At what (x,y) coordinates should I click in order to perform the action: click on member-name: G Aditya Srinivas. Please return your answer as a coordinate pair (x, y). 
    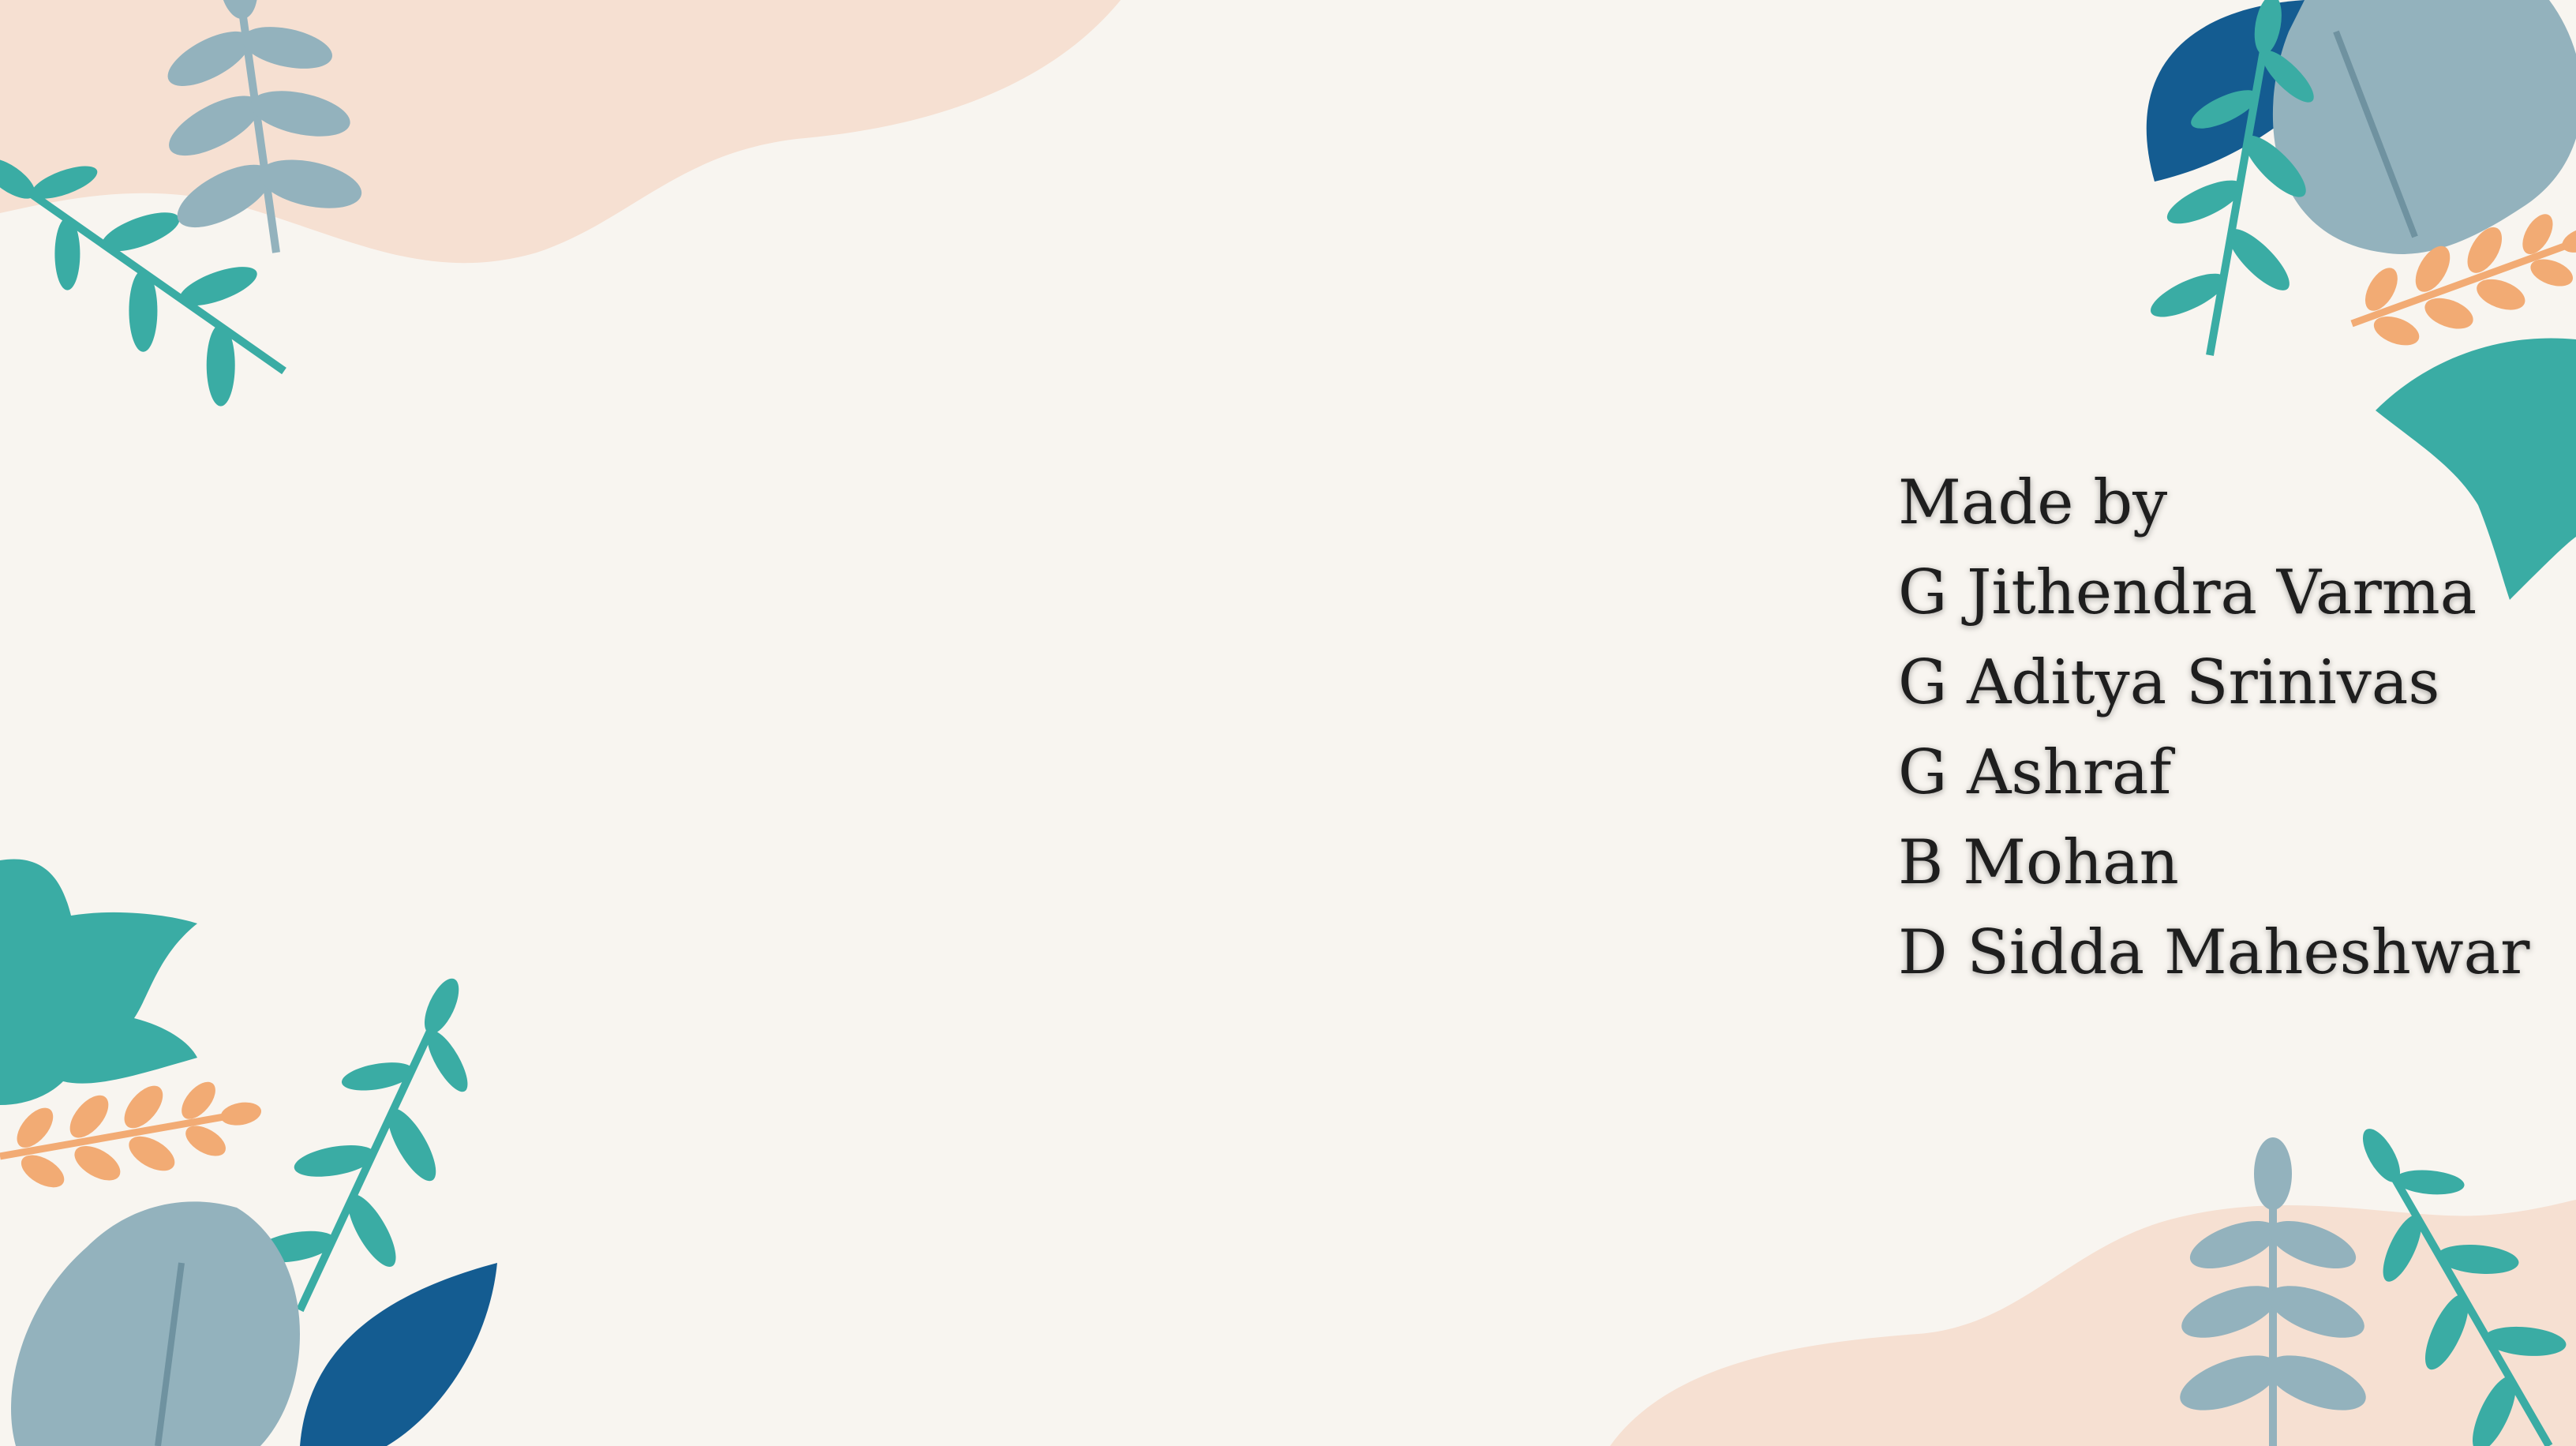
    Looking at the image, I should click on (2169, 682).